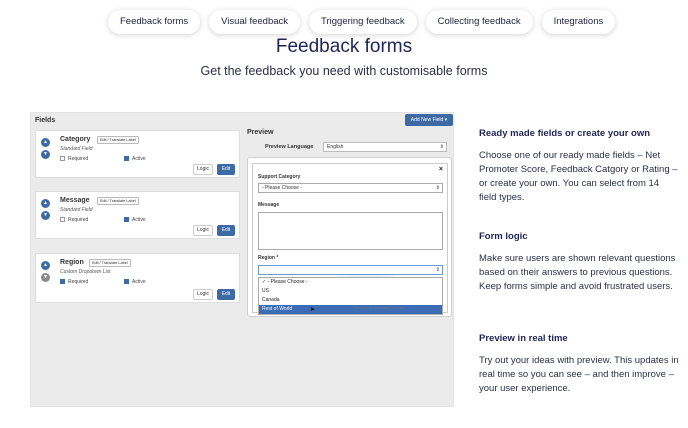  Describe the element at coordinates (268, 258) in the screenshot. I see `region-label: Region *` at that location.